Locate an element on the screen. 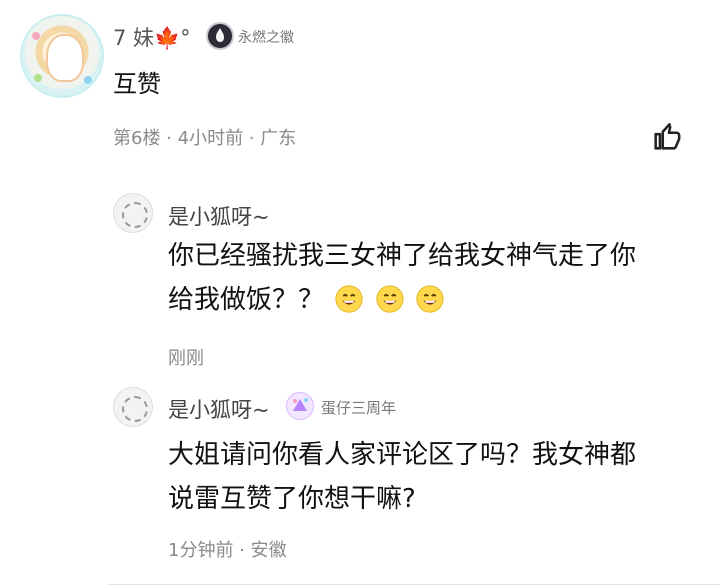  avatar-face is located at coordinates (65, 58).